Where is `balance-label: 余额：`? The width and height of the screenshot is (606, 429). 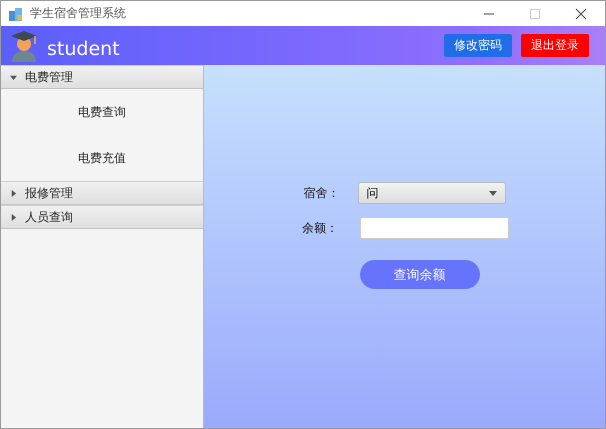 balance-label: 余额： is located at coordinates (320, 228).